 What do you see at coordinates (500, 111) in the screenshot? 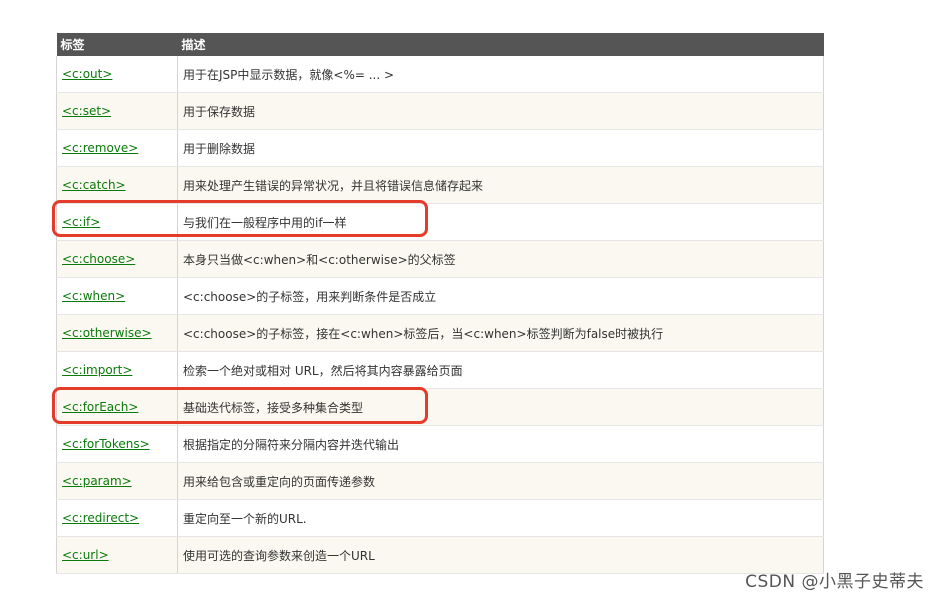
I see `description-cell: 用于保存数据` at bounding box center [500, 111].